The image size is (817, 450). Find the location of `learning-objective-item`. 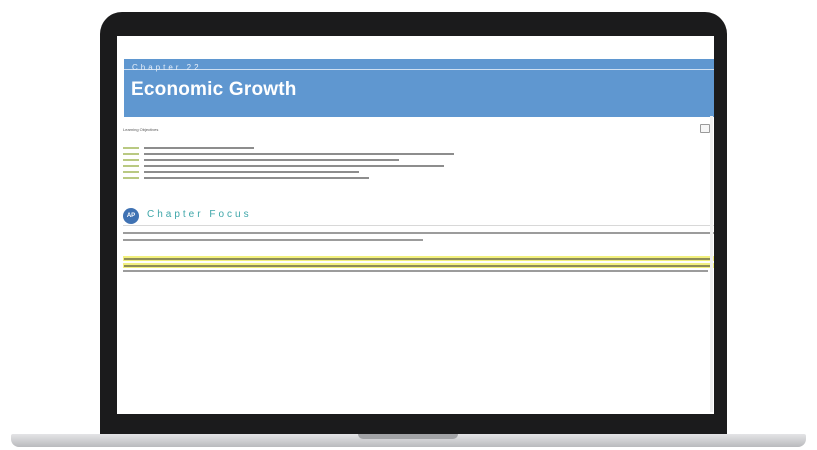

learning-objective-item is located at coordinates (403, 178).